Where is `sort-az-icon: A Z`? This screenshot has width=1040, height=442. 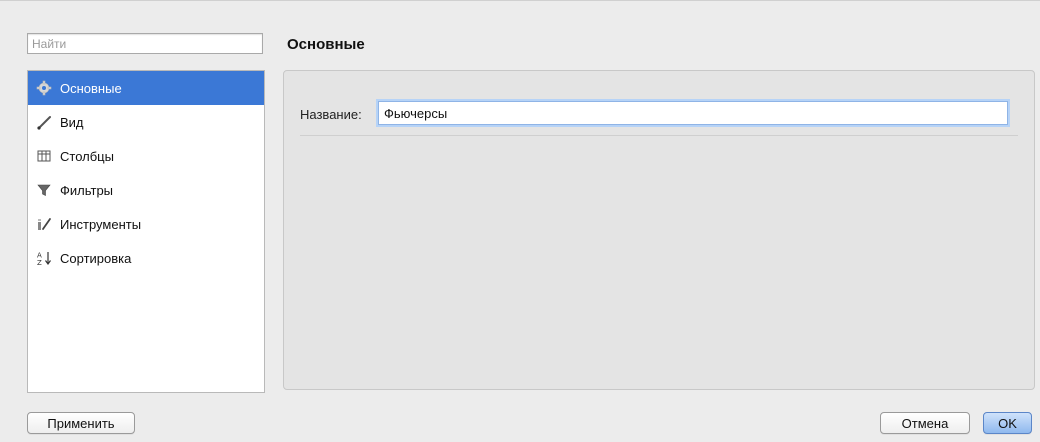
sort-az-icon: A Z is located at coordinates (44, 258).